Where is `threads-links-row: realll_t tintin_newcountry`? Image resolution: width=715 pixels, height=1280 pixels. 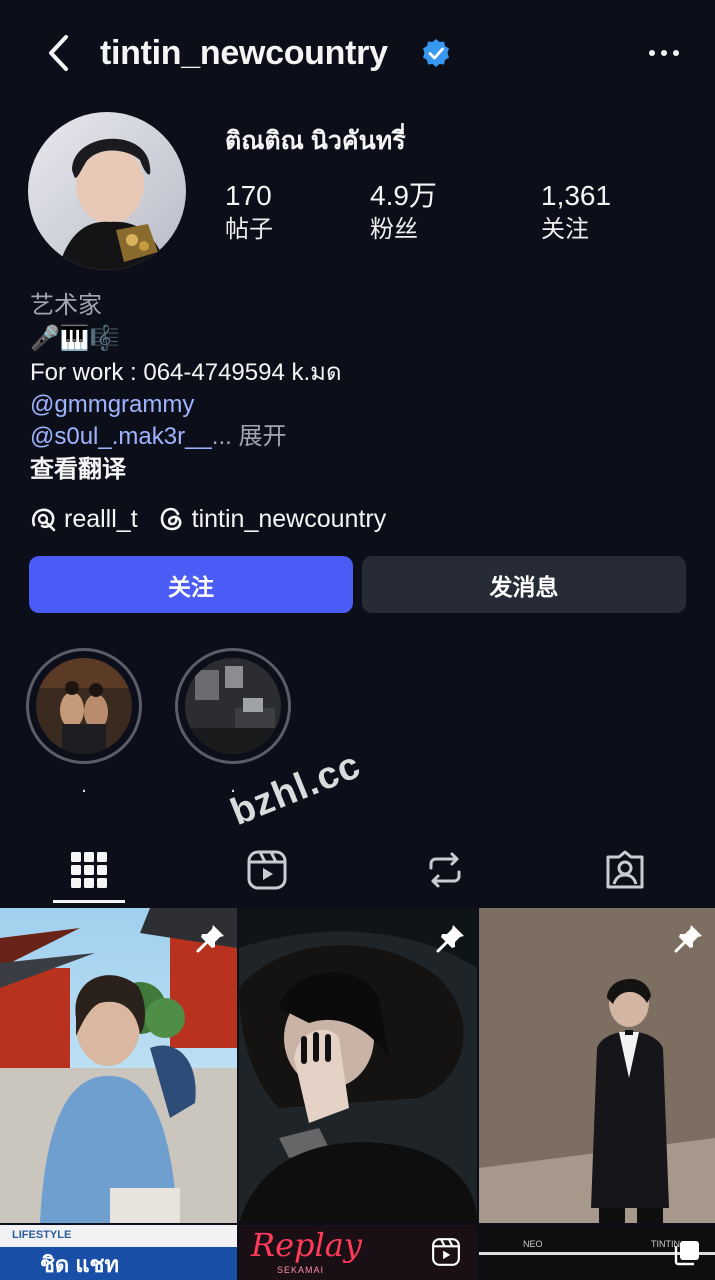 threads-links-row: realll_t tintin_newcountry is located at coordinates (208, 519).